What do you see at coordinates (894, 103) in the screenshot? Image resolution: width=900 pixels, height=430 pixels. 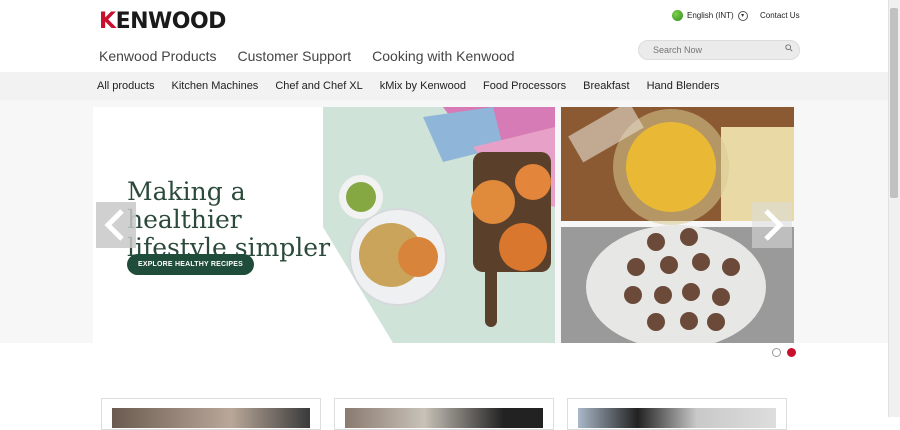 I see `scrollbar-thumb` at bounding box center [894, 103].